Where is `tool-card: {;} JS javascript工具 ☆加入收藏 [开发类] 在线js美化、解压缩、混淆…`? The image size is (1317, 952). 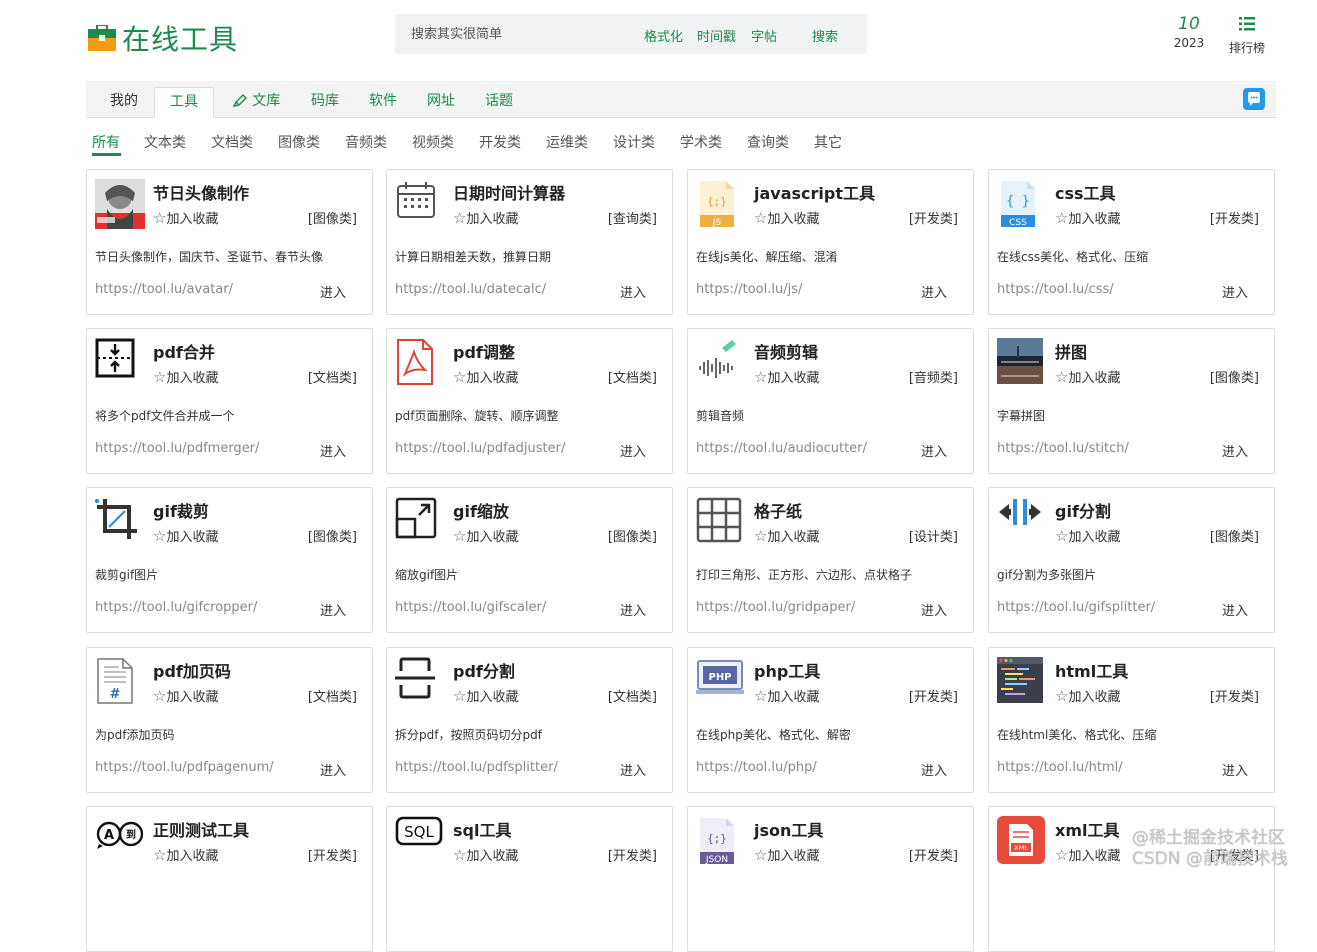
tool-card: {;} JS javascript工具 ☆加入收藏 [开发类] 在线js美化、解压缩、混淆… is located at coordinates (830, 242).